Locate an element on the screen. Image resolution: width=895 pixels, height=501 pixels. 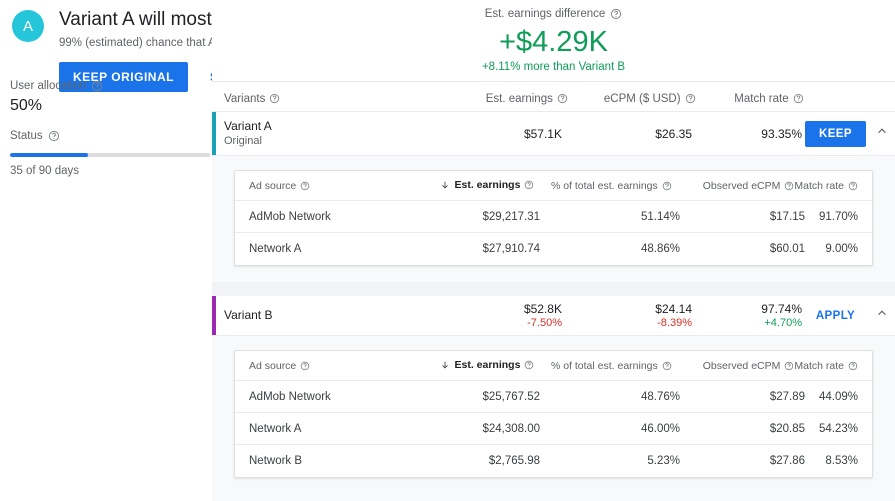
ad-source-name: AdMob Network is located at coordinates (290, 216).